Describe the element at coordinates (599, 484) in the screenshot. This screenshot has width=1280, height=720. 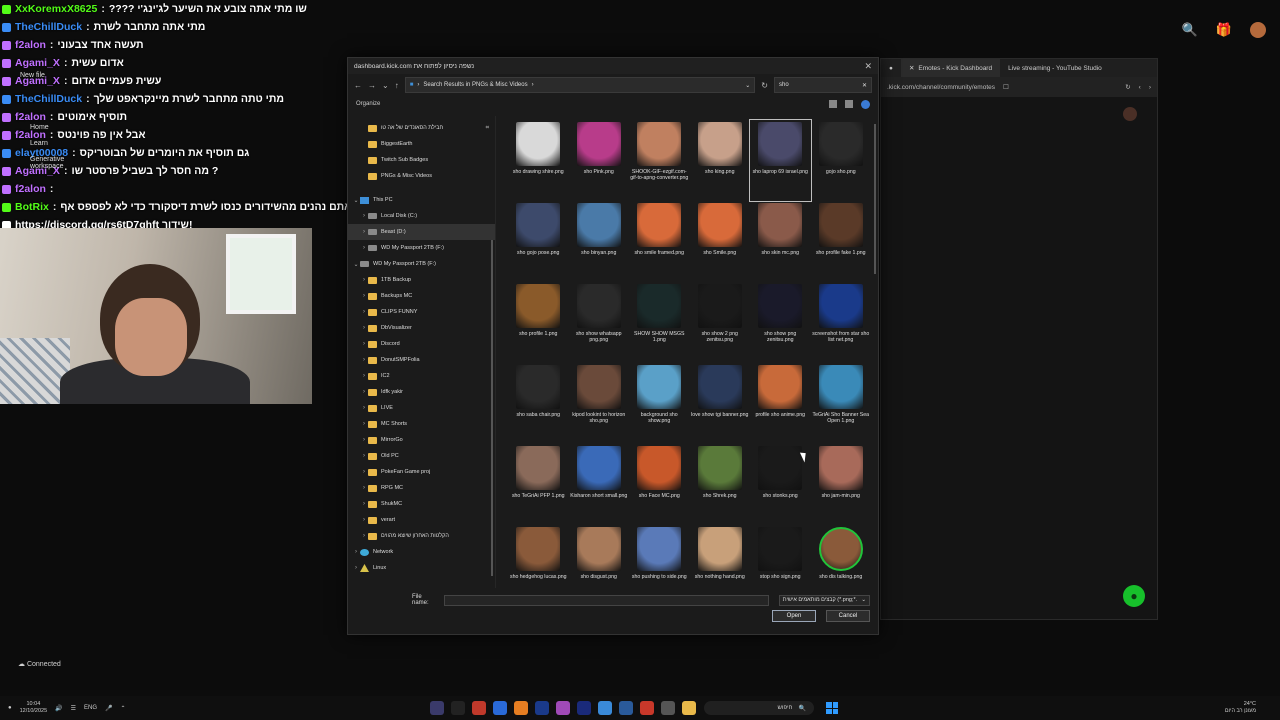
I see `file-tile: Kisharon short small.png` at that location.